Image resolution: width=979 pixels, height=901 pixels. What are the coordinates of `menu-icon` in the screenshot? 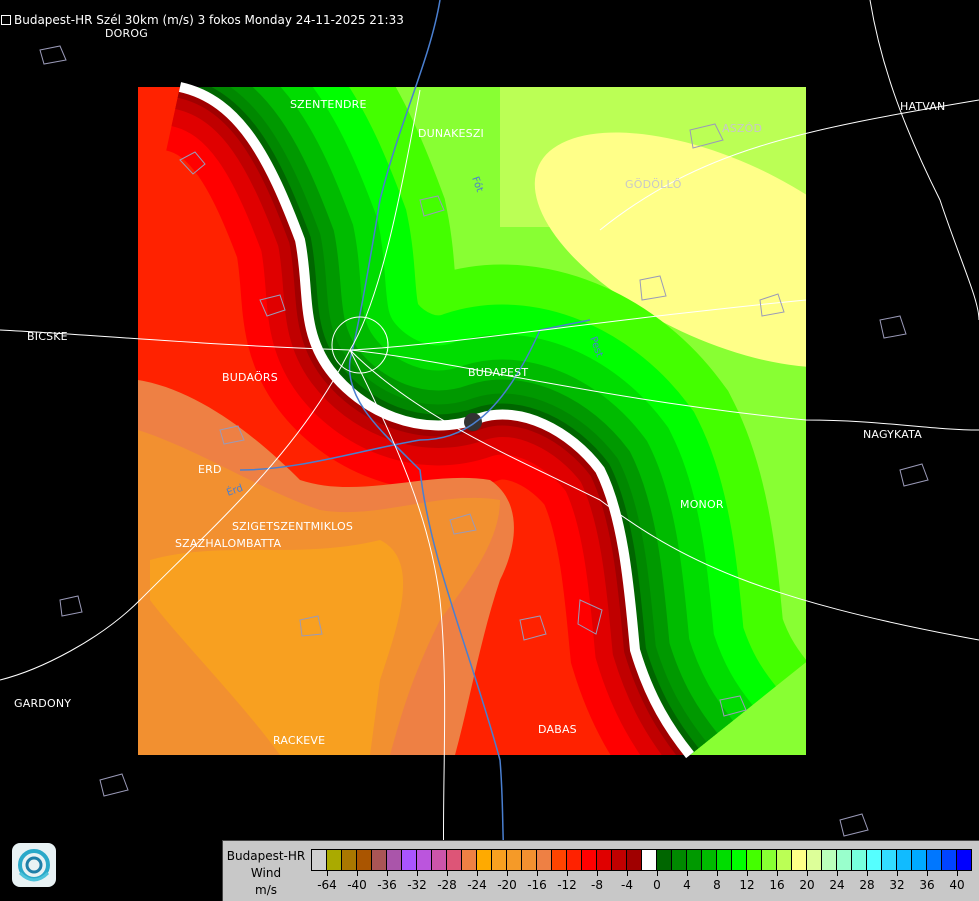 It's located at (6, 20).